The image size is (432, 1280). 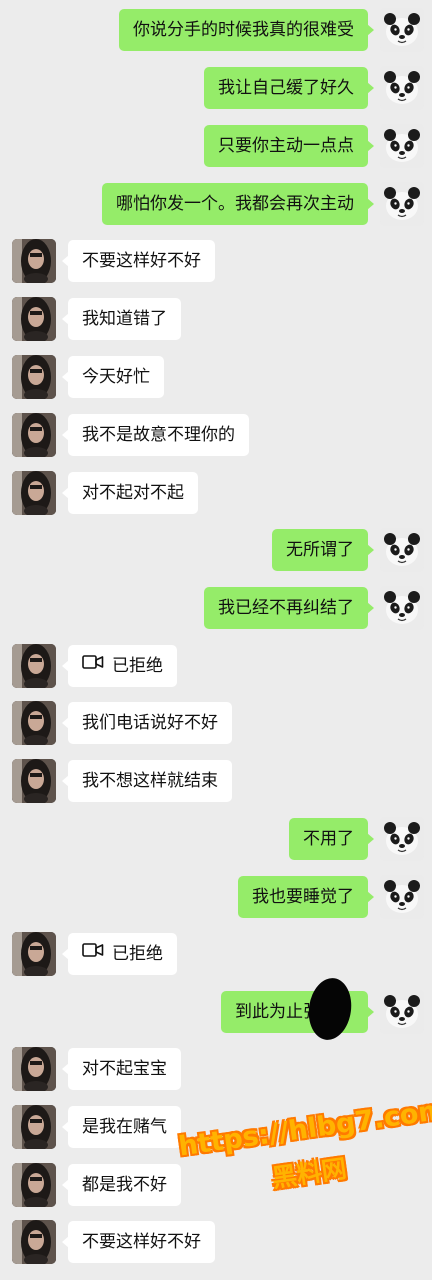 I want to click on message-row-sent: 无所谓了, so click(x=216, y=551).